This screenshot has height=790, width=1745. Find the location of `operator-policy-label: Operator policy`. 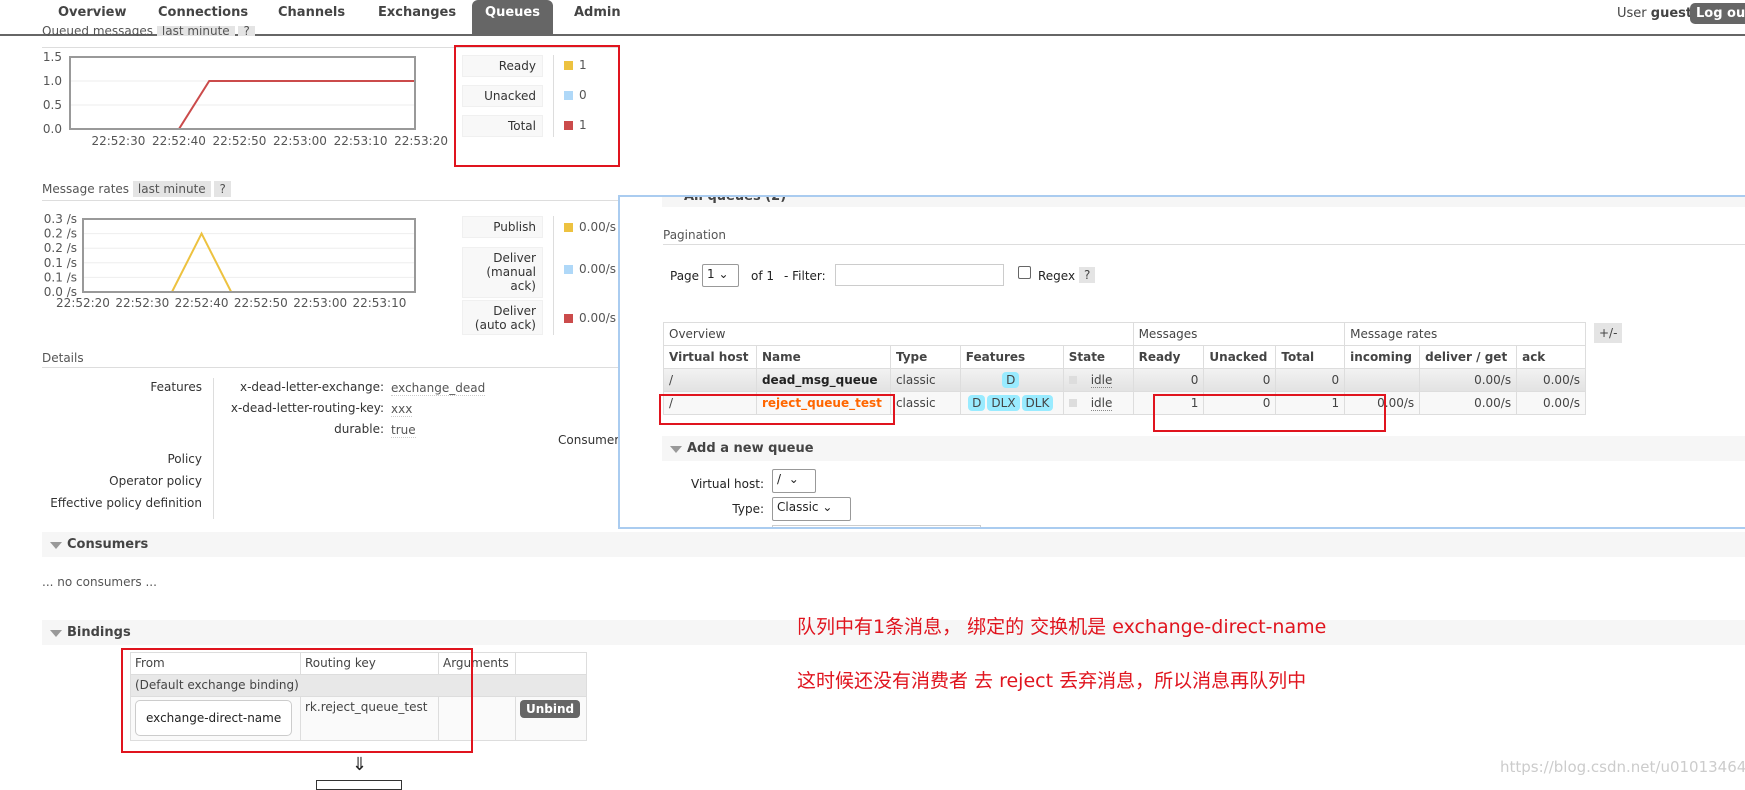

operator-policy-label: Operator policy is located at coordinates (155, 481).